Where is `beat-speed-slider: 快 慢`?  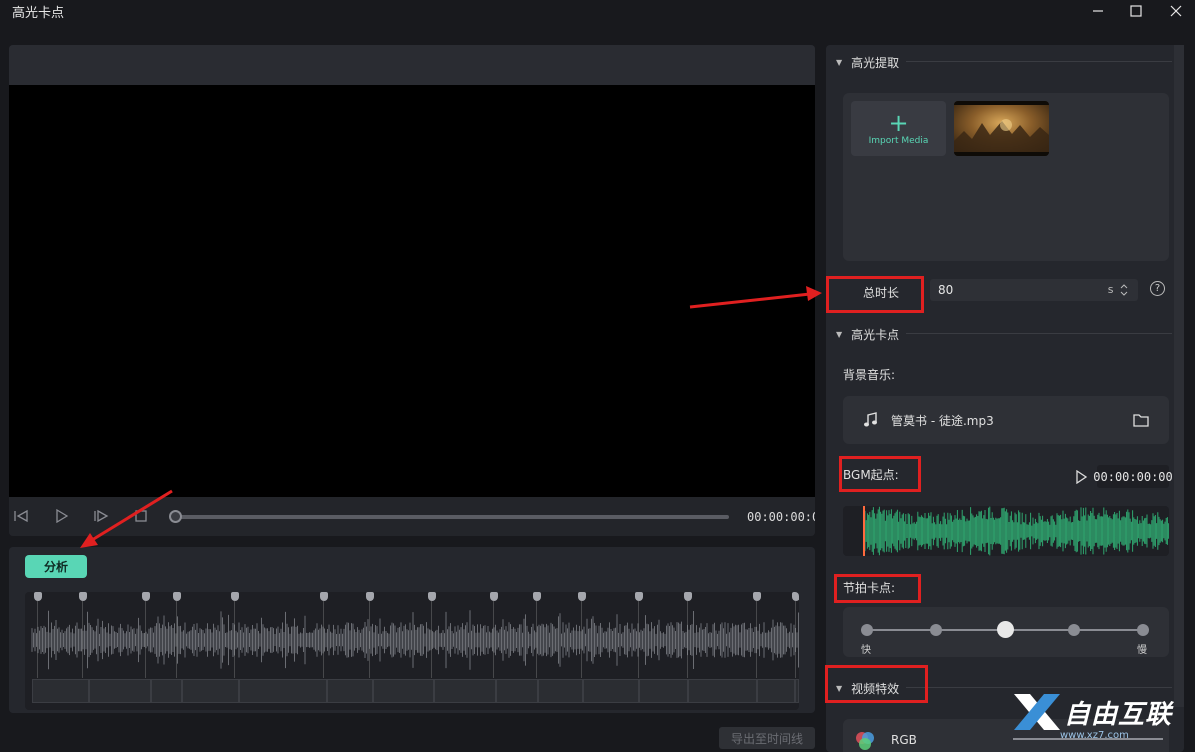 beat-speed-slider: 快 慢 is located at coordinates (1006, 632).